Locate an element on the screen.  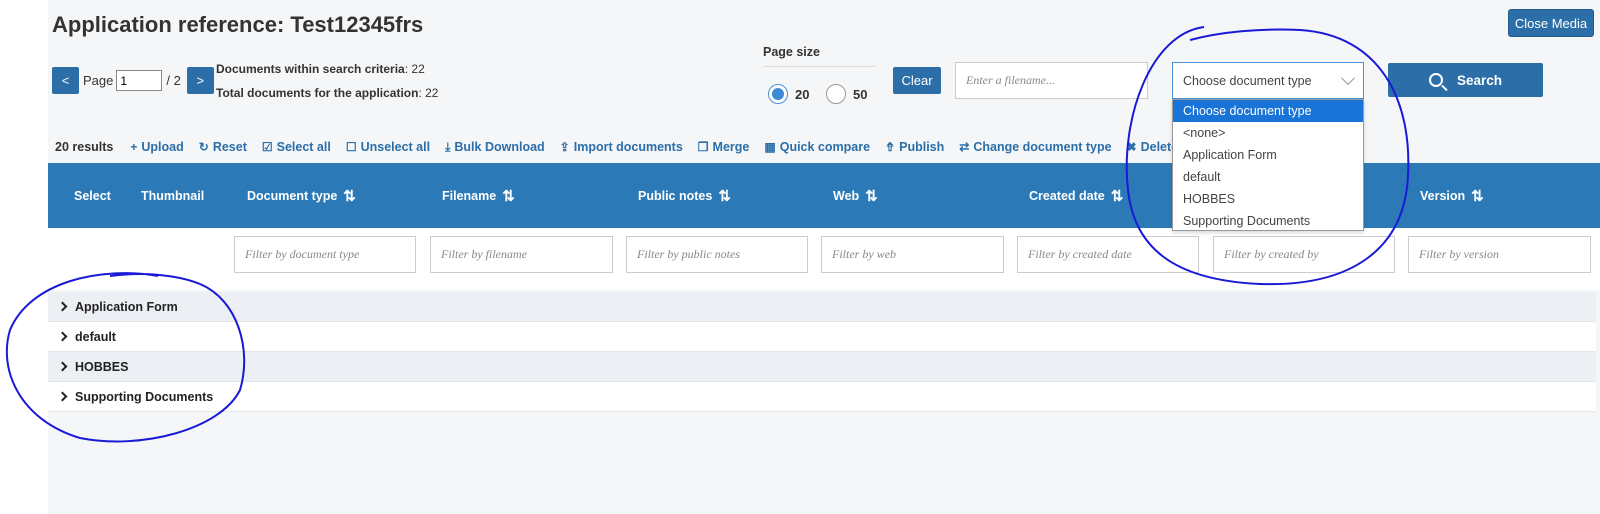
unselect-all-button: ☐ Unselect all is located at coordinates (388, 147).